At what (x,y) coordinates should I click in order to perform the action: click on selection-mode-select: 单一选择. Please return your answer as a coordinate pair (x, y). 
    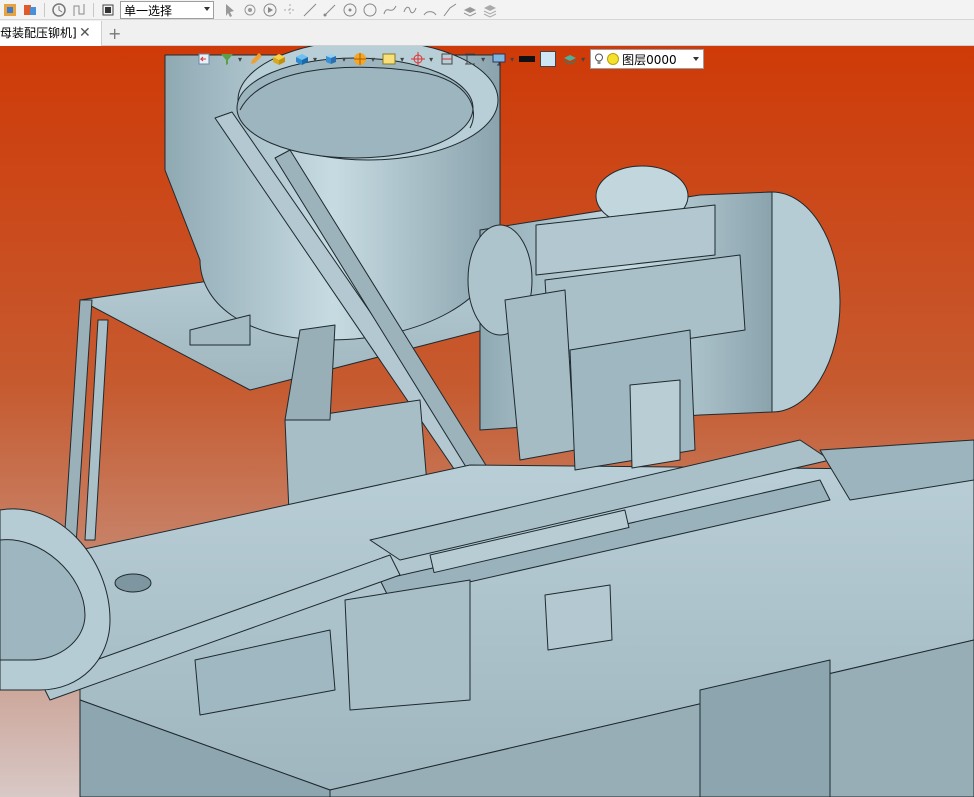
    Looking at the image, I should click on (167, 9).